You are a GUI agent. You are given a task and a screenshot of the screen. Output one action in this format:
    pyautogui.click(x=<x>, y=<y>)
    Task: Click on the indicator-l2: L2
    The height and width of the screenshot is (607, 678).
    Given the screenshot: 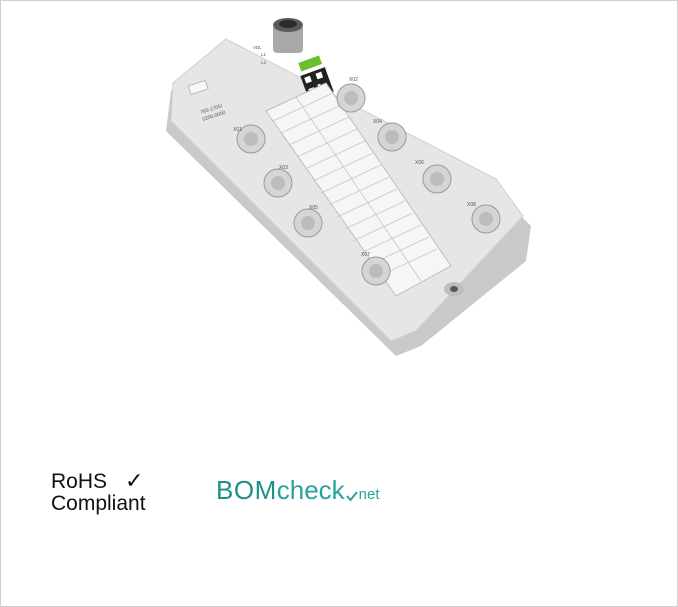 What is the action you would take?
    pyautogui.click(x=264, y=62)
    